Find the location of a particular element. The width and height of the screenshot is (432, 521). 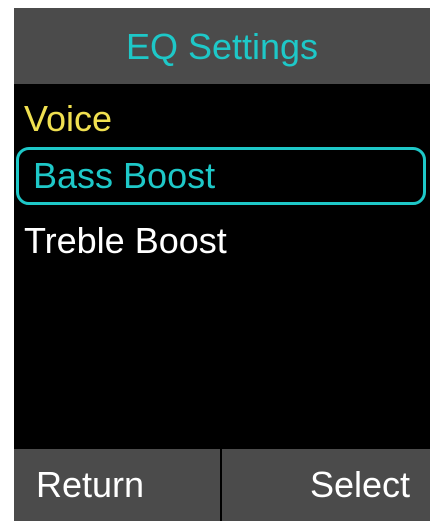

select-softkey: Select is located at coordinates (326, 485).